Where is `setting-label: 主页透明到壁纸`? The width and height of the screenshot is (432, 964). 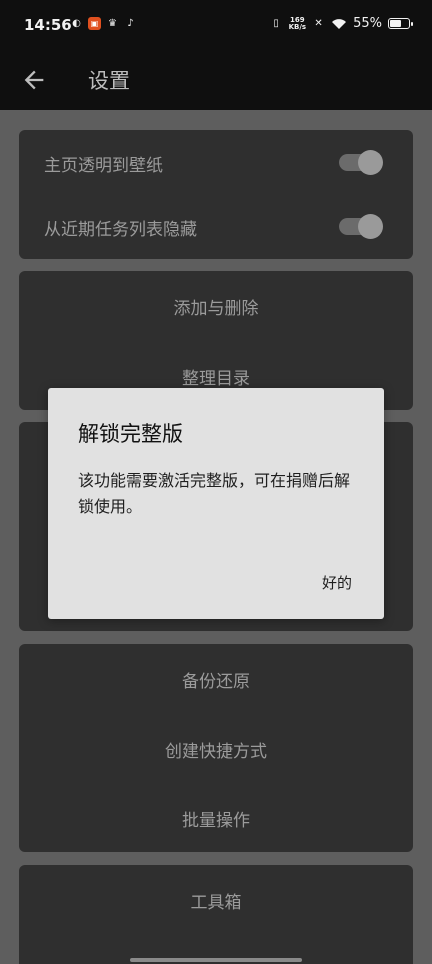 setting-label: 主页透明到壁纸 is located at coordinates (103, 165).